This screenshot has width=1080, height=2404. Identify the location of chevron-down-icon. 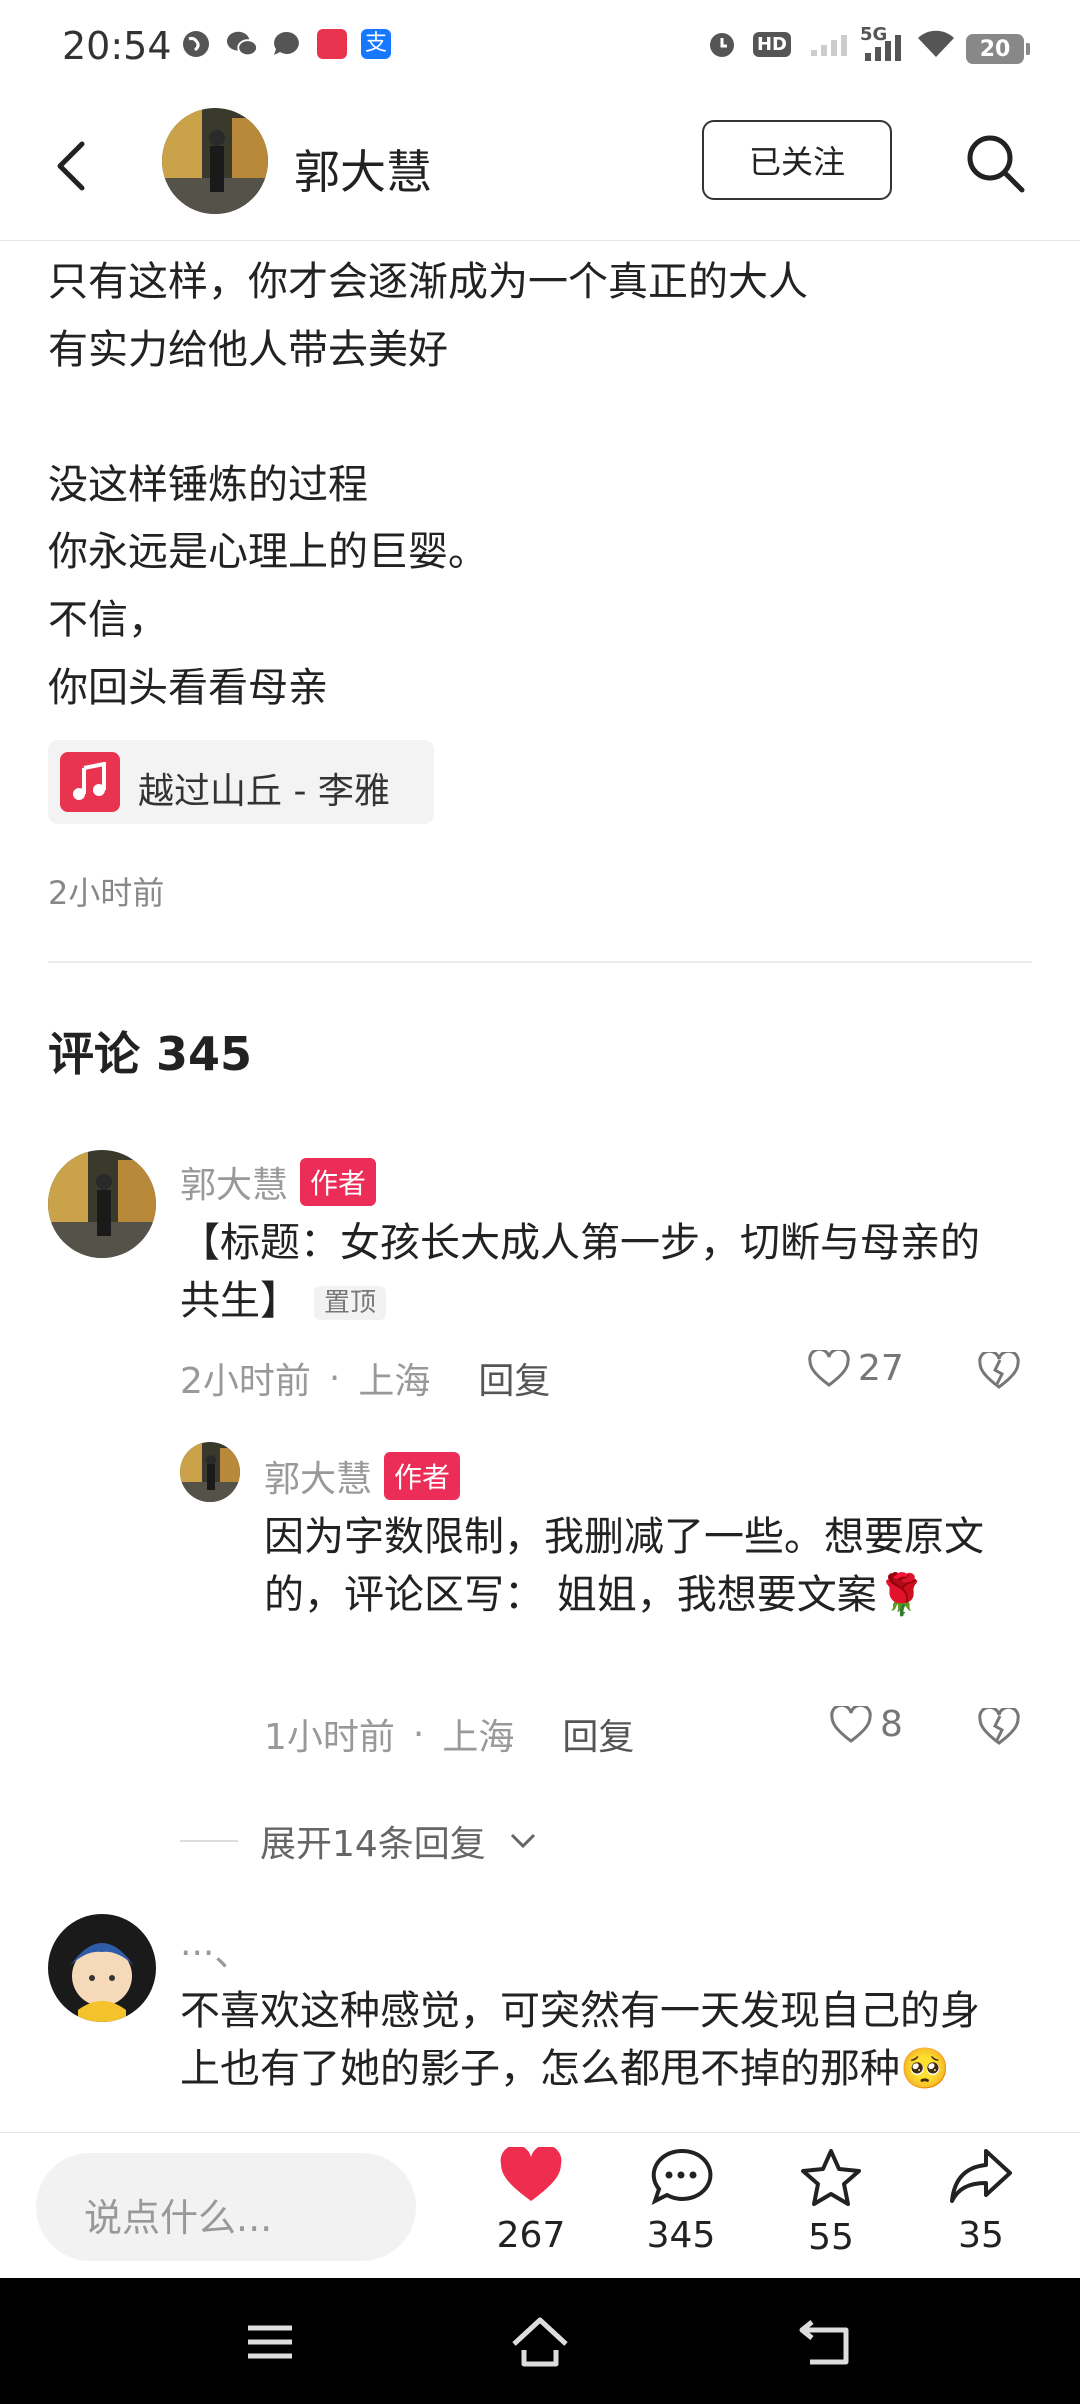
(522, 1841).